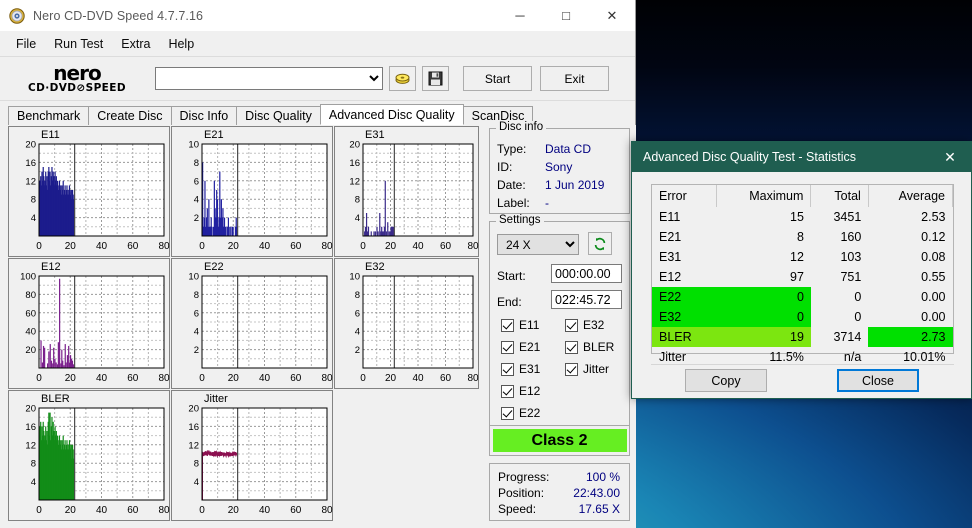 The height and width of the screenshot is (528, 972). Describe the element at coordinates (566, 15) in the screenshot. I see `maximize-button: □` at that location.